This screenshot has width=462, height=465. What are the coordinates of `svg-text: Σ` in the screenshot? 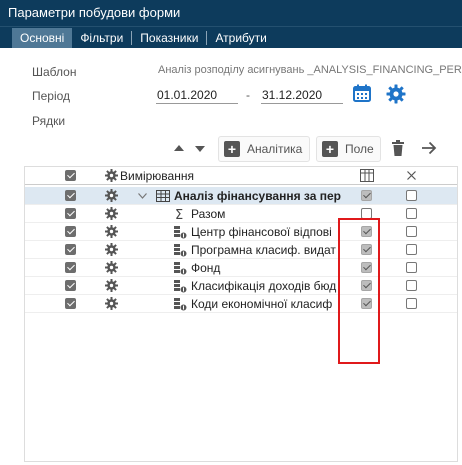 It's located at (179, 214).